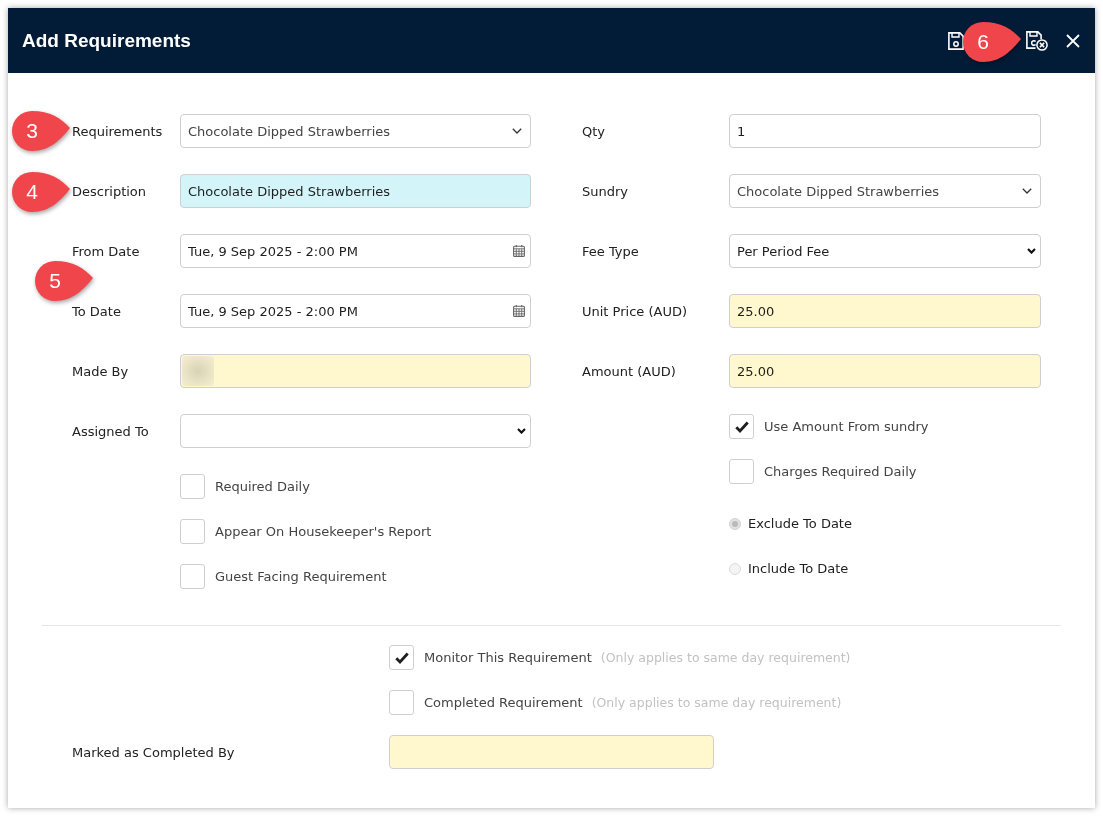 Image resolution: width=1103 pixels, height=818 pixels. I want to click on close-button, so click(1073, 40).